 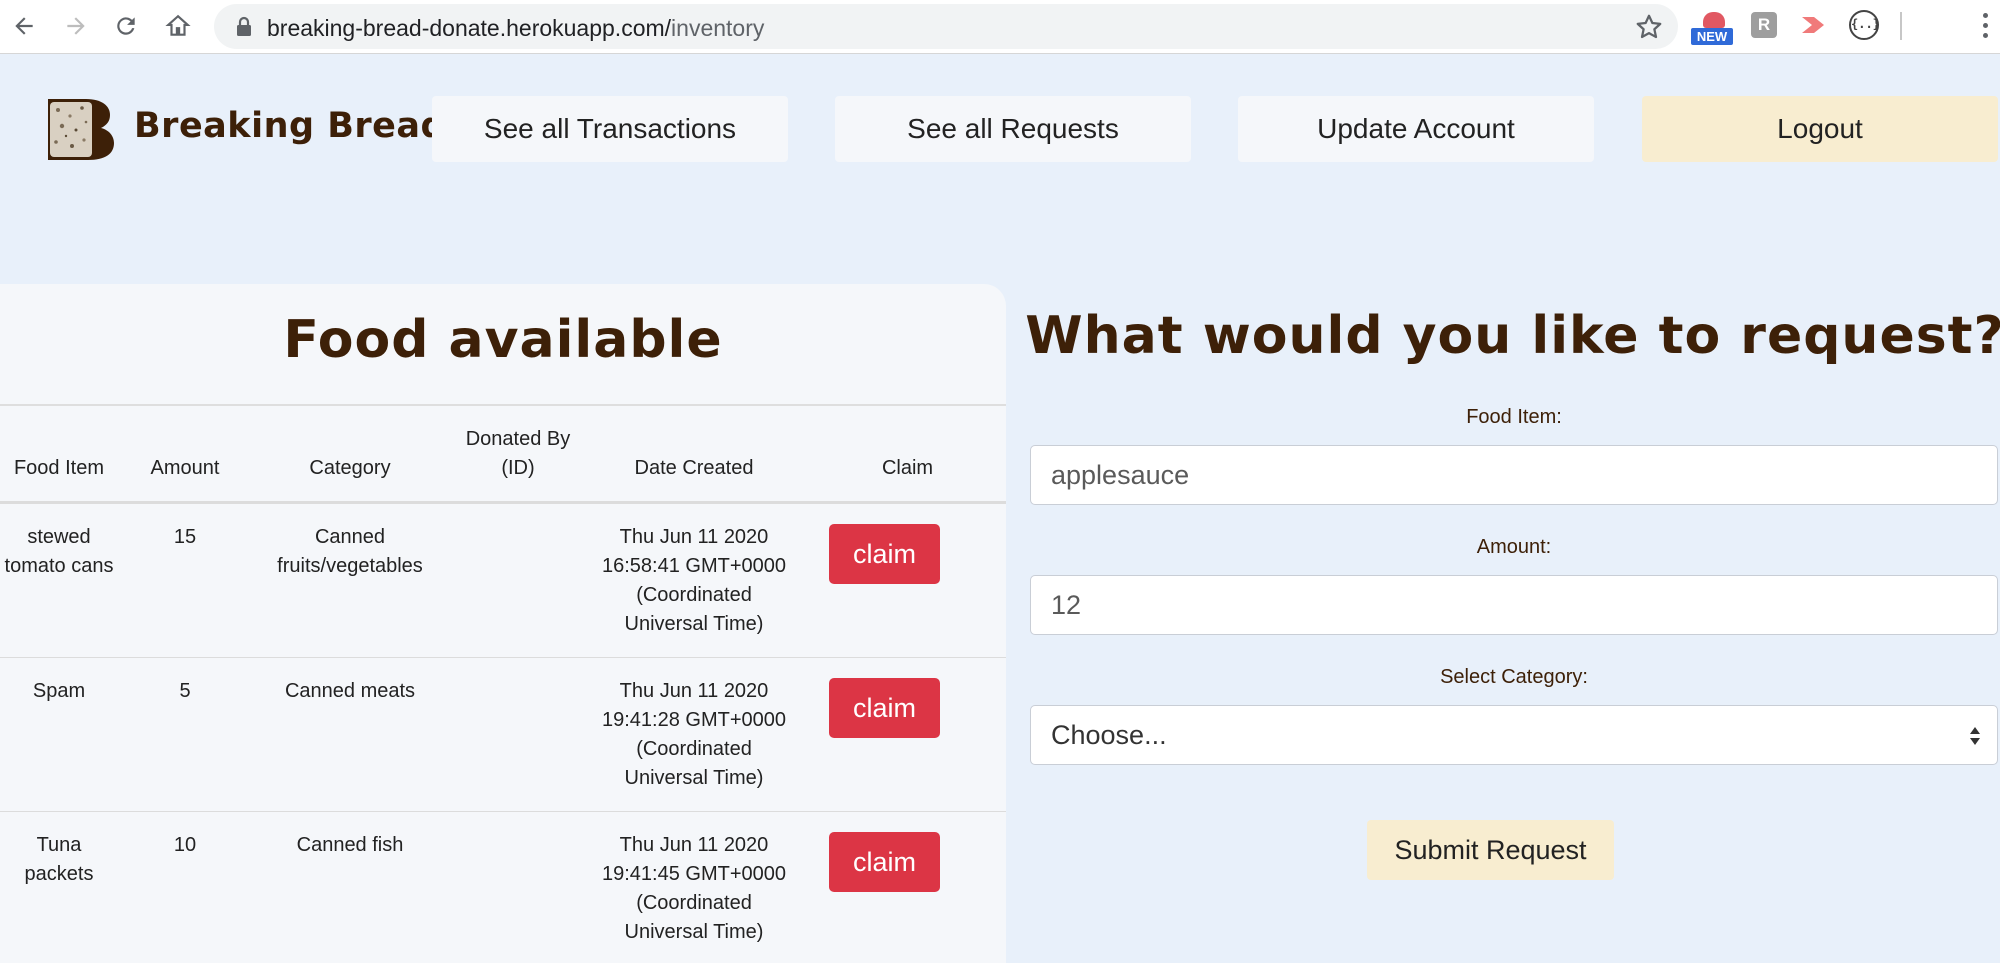 I want to click on row-3-food-item: Tuna packets, so click(x=59, y=859).